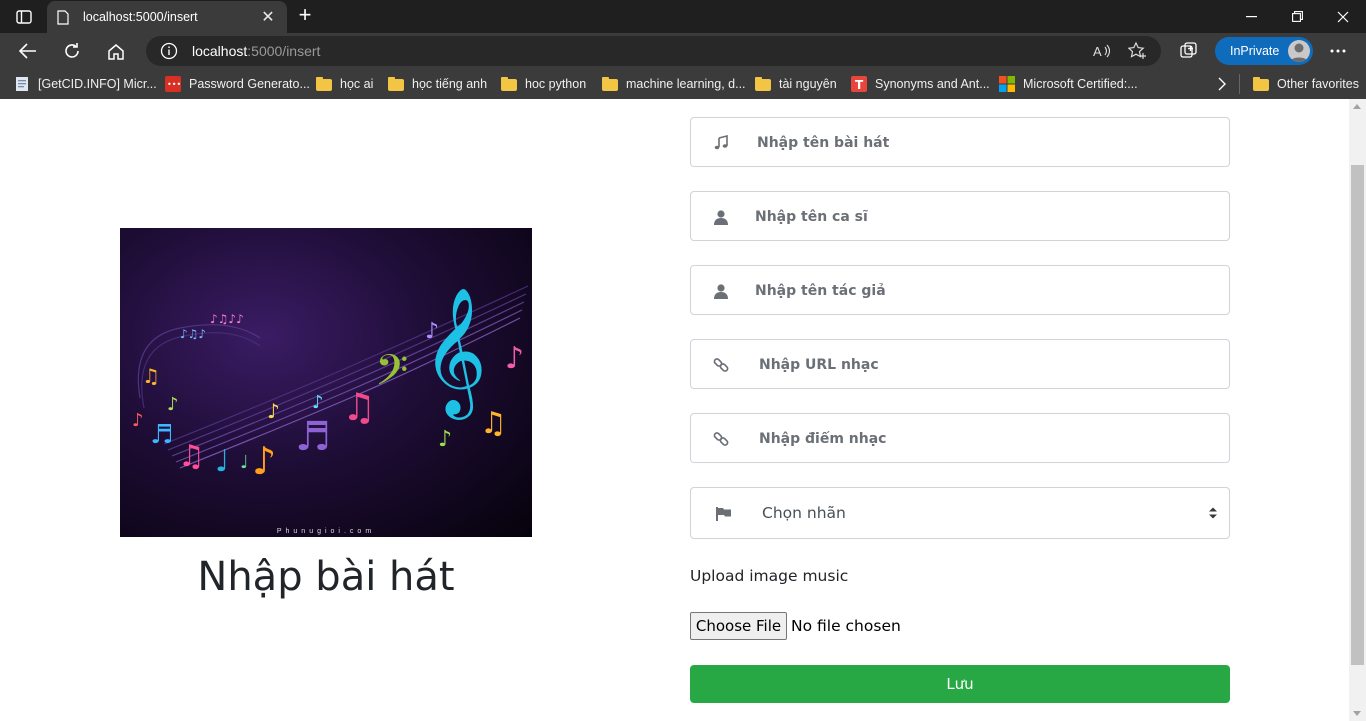 This screenshot has width=1366, height=721. Describe the element at coordinates (1338, 51) in the screenshot. I see `settings-more-icon` at that location.